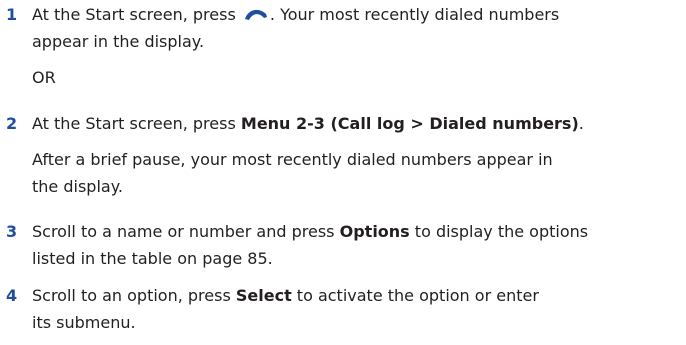 This screenshot has height=345, width=686. Describe the element at coordinates (118, 41) in the screenshot. I see `step-text-continued: appear in the display.` at that location.